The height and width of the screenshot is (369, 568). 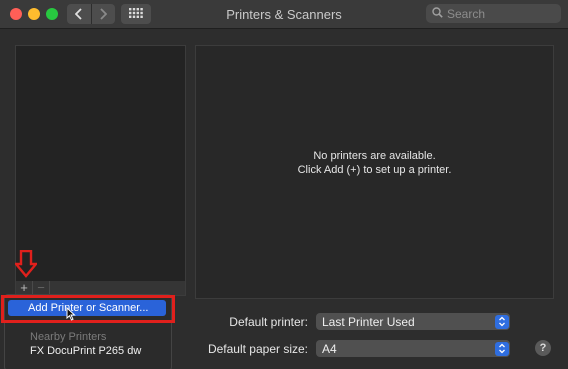 What do you see at coordinates (497, 13) in the screenshot?
I see `search-input` at bounding box center [497, 13].